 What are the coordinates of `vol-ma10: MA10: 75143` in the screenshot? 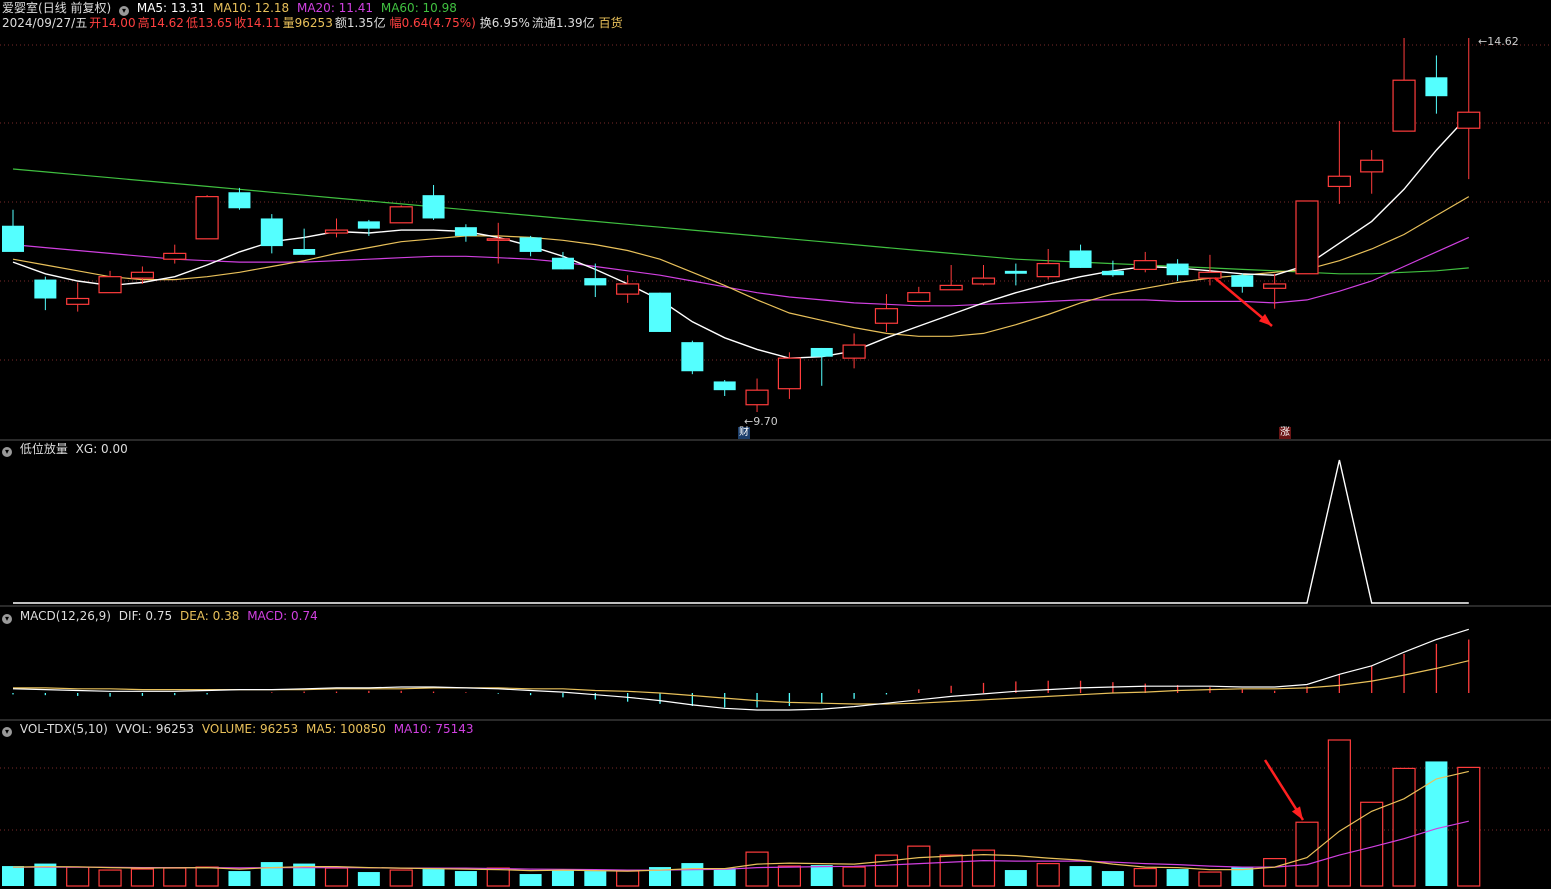 It's located at (433, 729).